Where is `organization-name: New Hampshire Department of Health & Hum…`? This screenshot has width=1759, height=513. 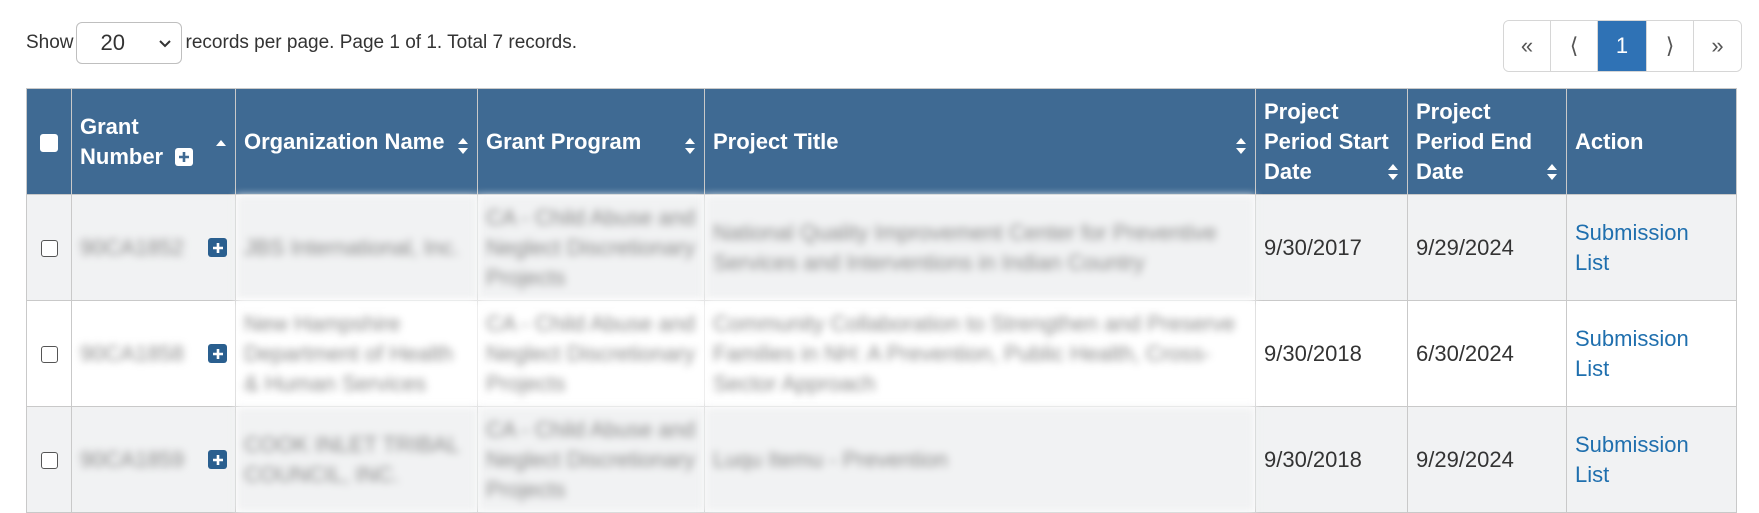 organization-name: New Hampshire Department of Health & Hum… is located at coordinates (356, 353).